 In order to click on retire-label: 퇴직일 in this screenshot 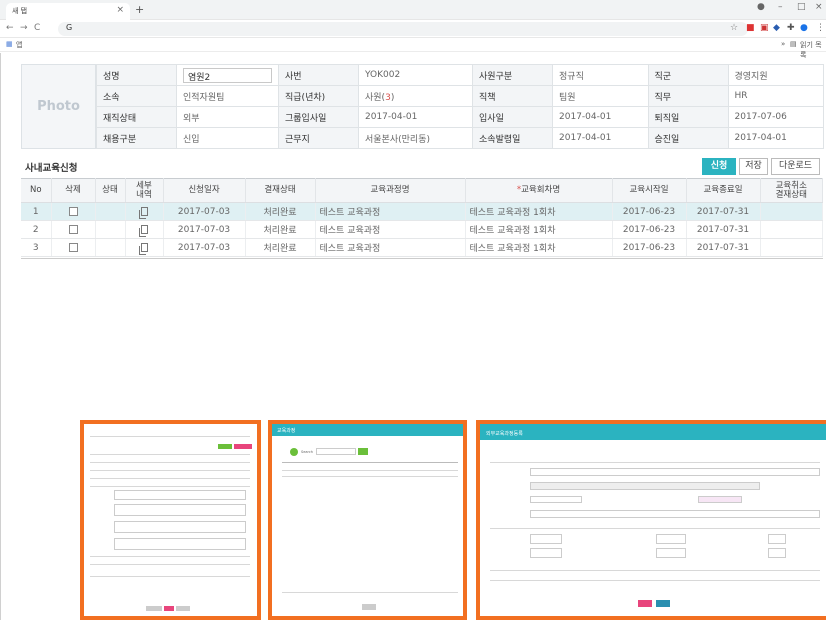, I will do `click(688, 117)`.